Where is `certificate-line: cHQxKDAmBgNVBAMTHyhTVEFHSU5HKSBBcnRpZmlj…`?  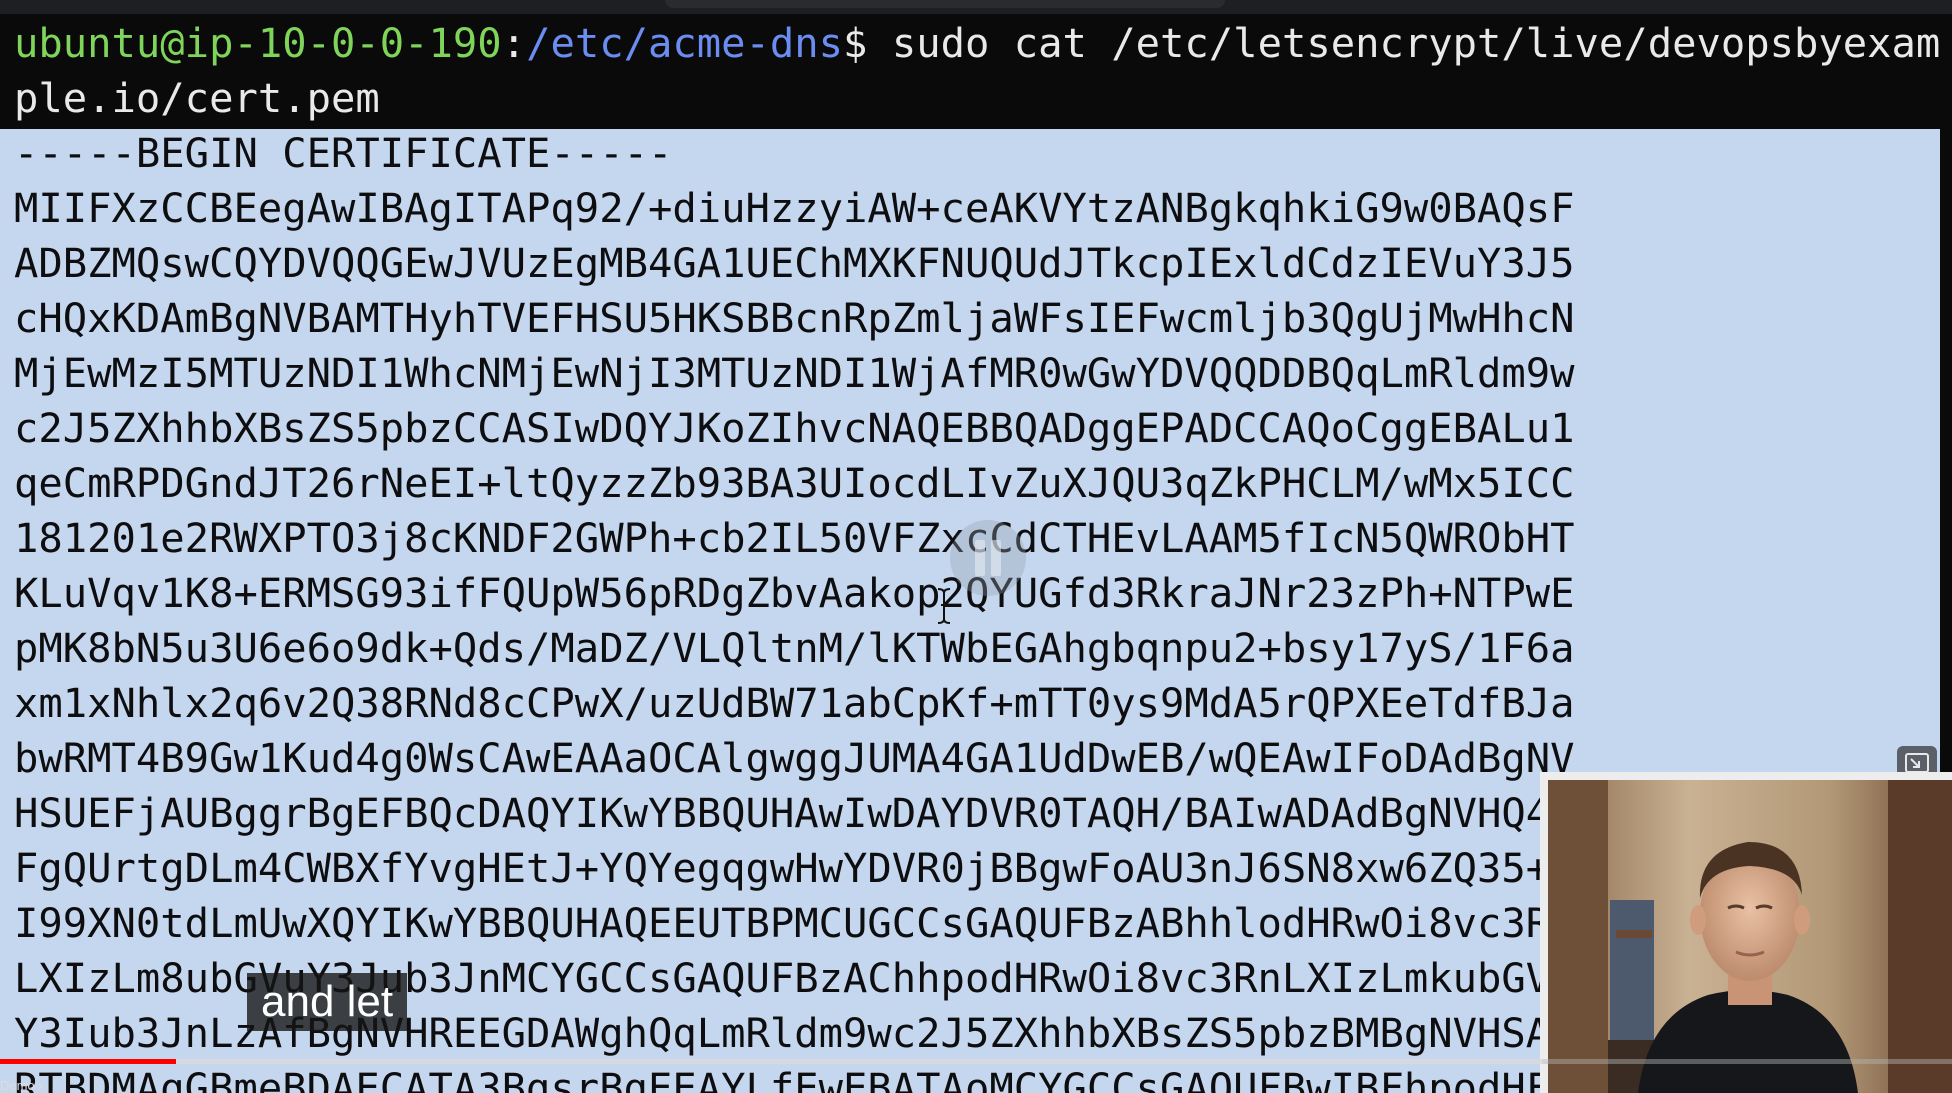 certificate-line: cHQxKDAmBgNVBAMTHyhTVEFHSU5HKSBBcnRpZmlj… is located at coordinates (794, 318).